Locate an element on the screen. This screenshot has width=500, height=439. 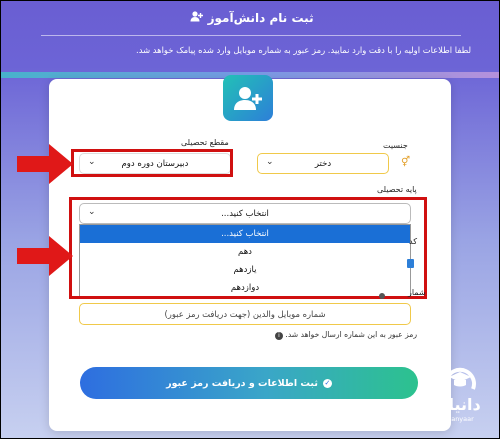
level-label: مقطع تحصیلی is located at coordinates (205, 142).